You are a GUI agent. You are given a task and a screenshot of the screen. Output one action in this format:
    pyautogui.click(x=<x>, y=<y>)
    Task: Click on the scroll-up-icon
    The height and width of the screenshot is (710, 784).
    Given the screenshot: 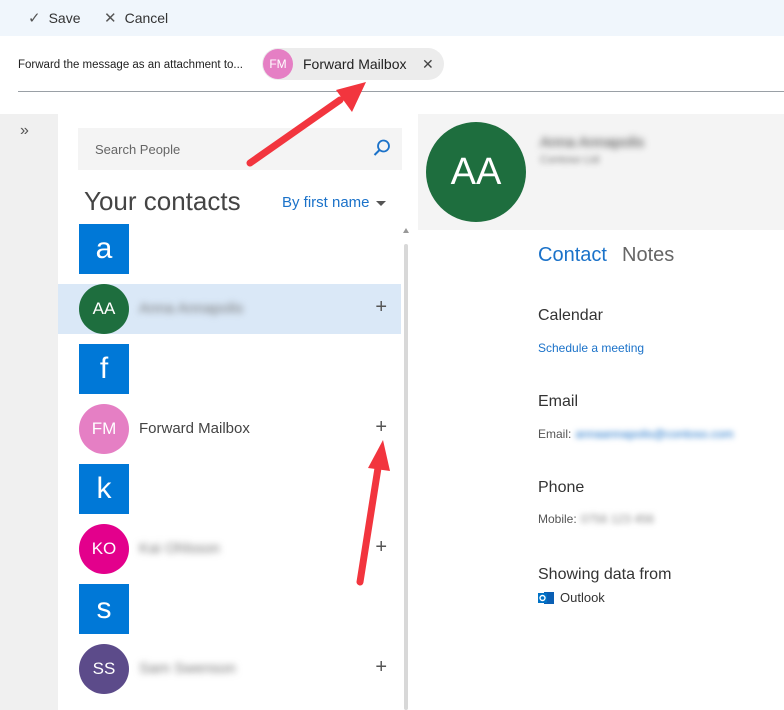 What is the action you would take?
    pyautogui.click(x=406, y=230)
    